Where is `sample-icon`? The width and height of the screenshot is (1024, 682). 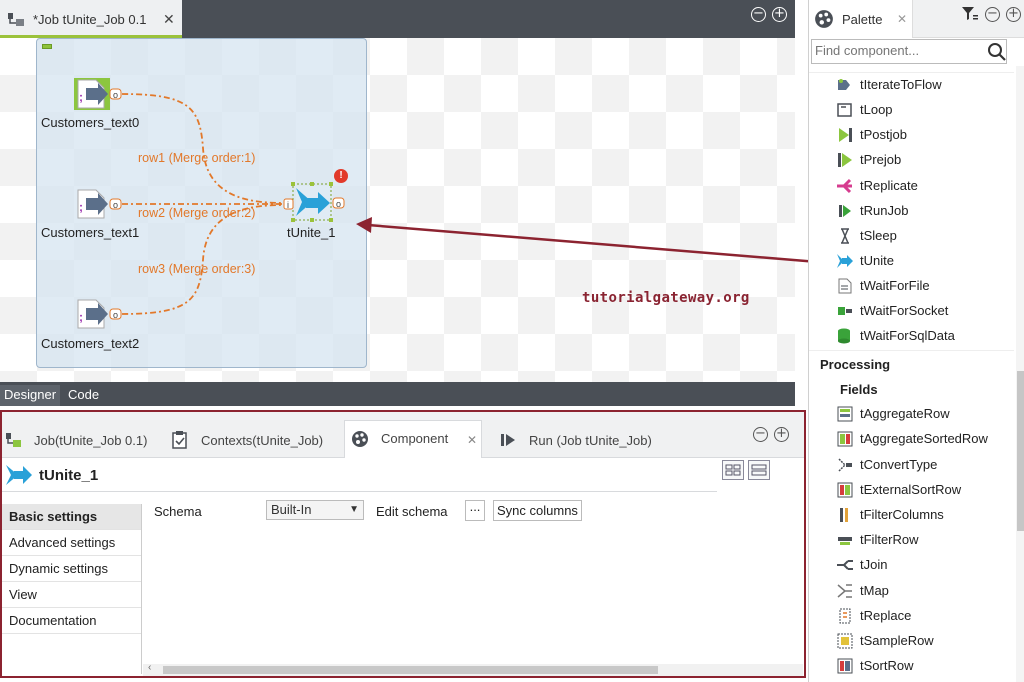 sample-icon is located at coordinates (845, 641).